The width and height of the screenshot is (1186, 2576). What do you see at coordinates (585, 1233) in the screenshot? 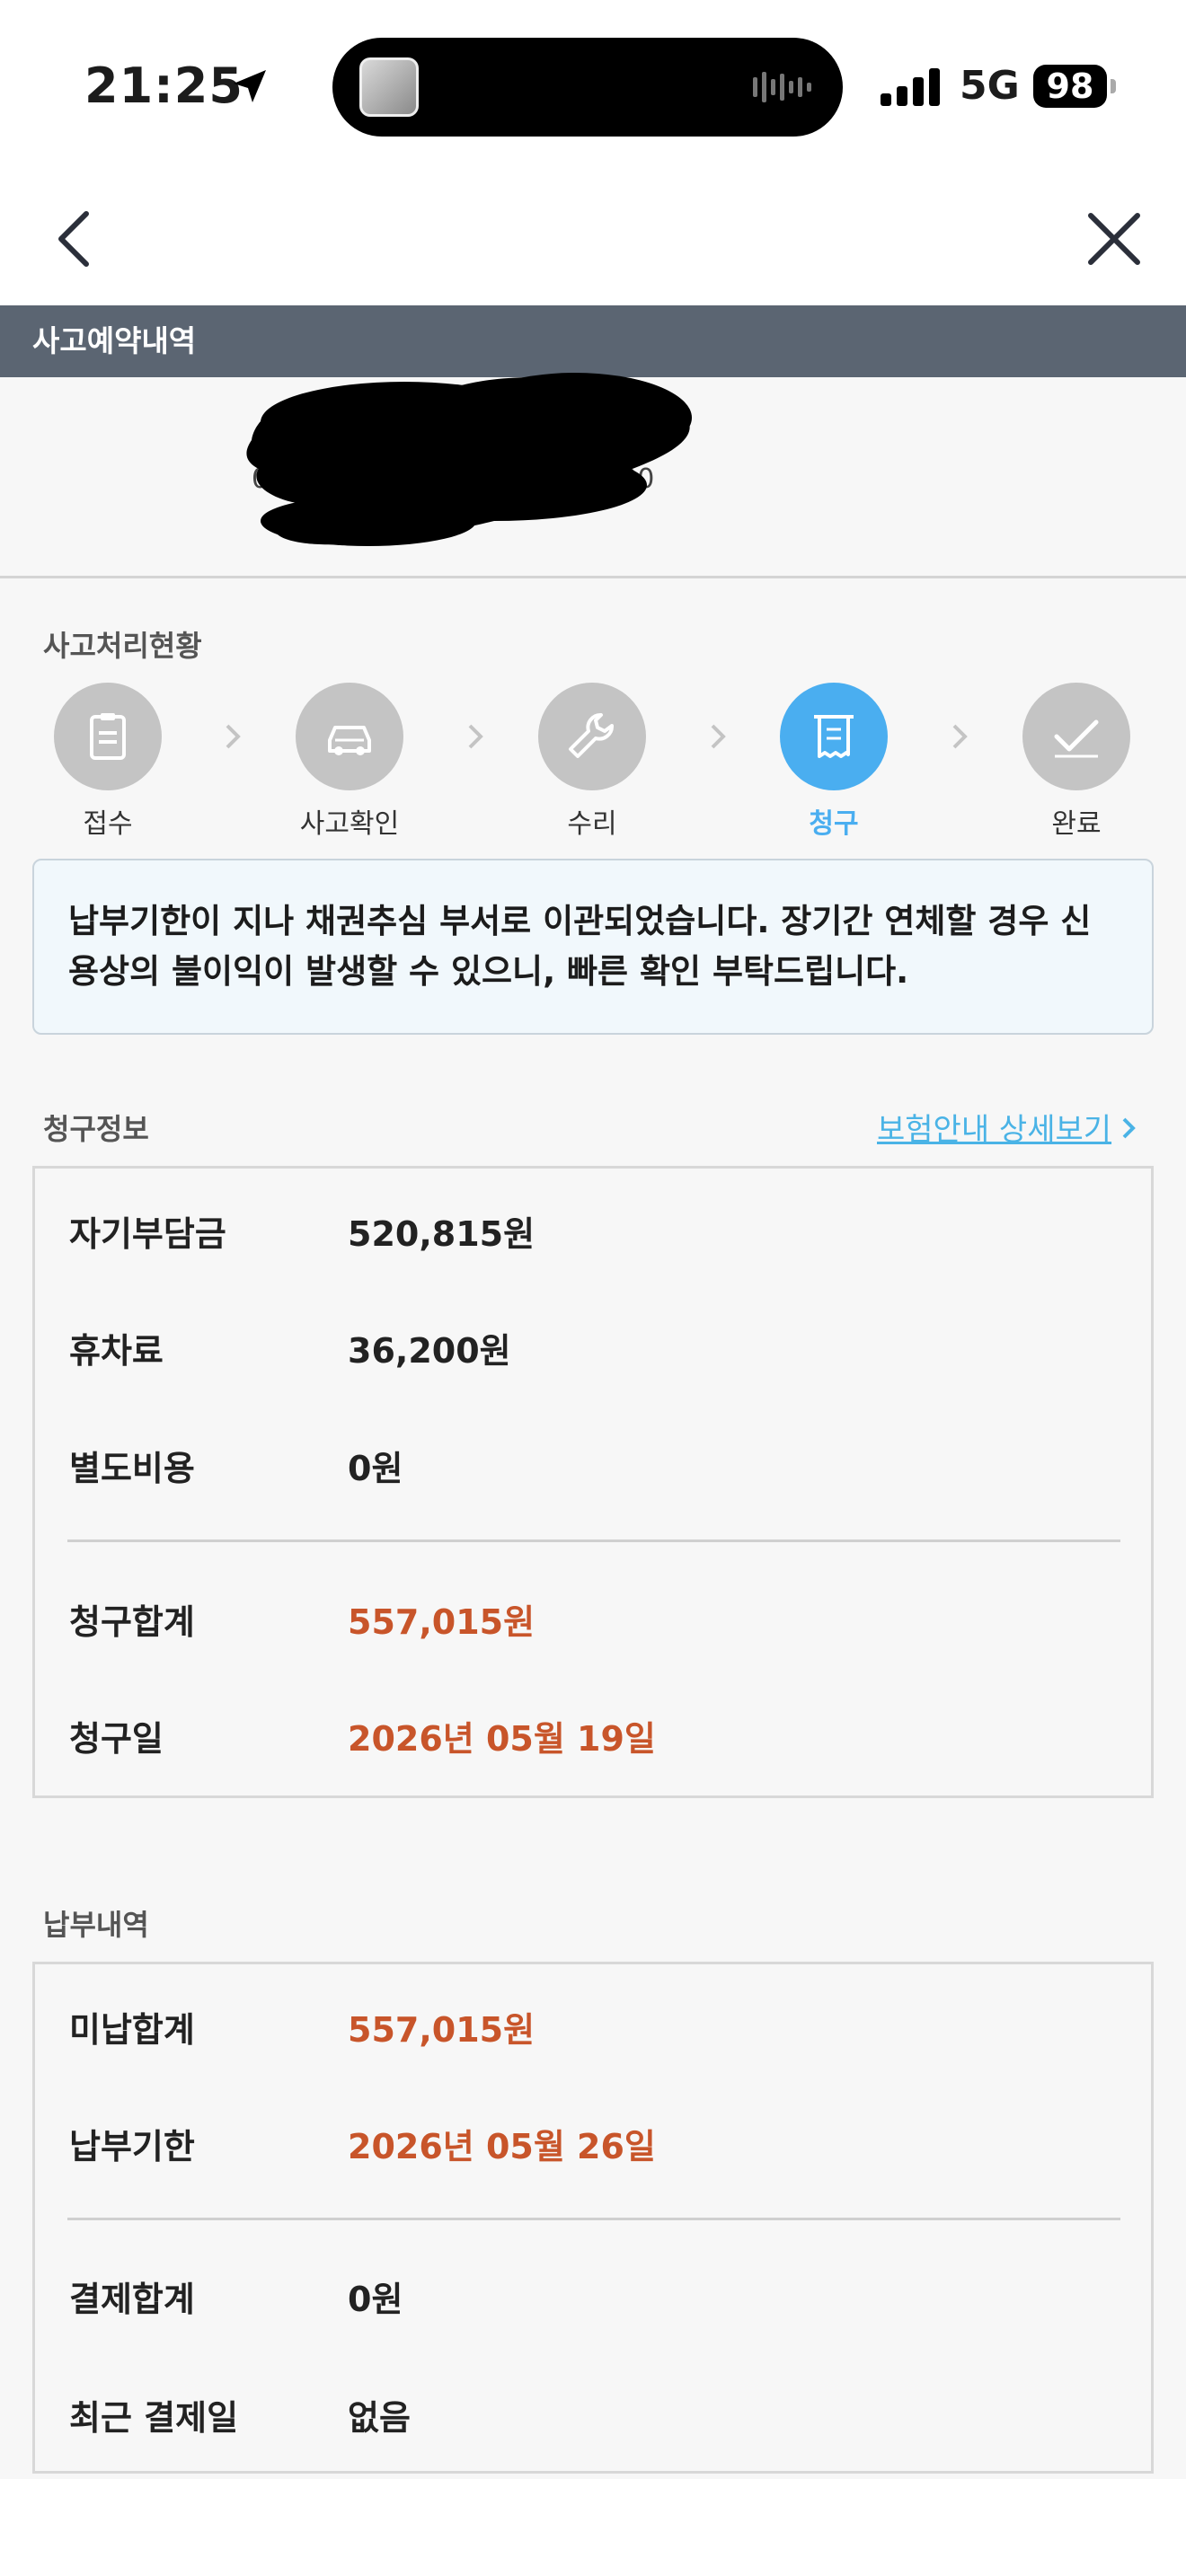
I see `billing-row-deductible: 자기부담금 520,815원` at bounding box center [585, 1233].